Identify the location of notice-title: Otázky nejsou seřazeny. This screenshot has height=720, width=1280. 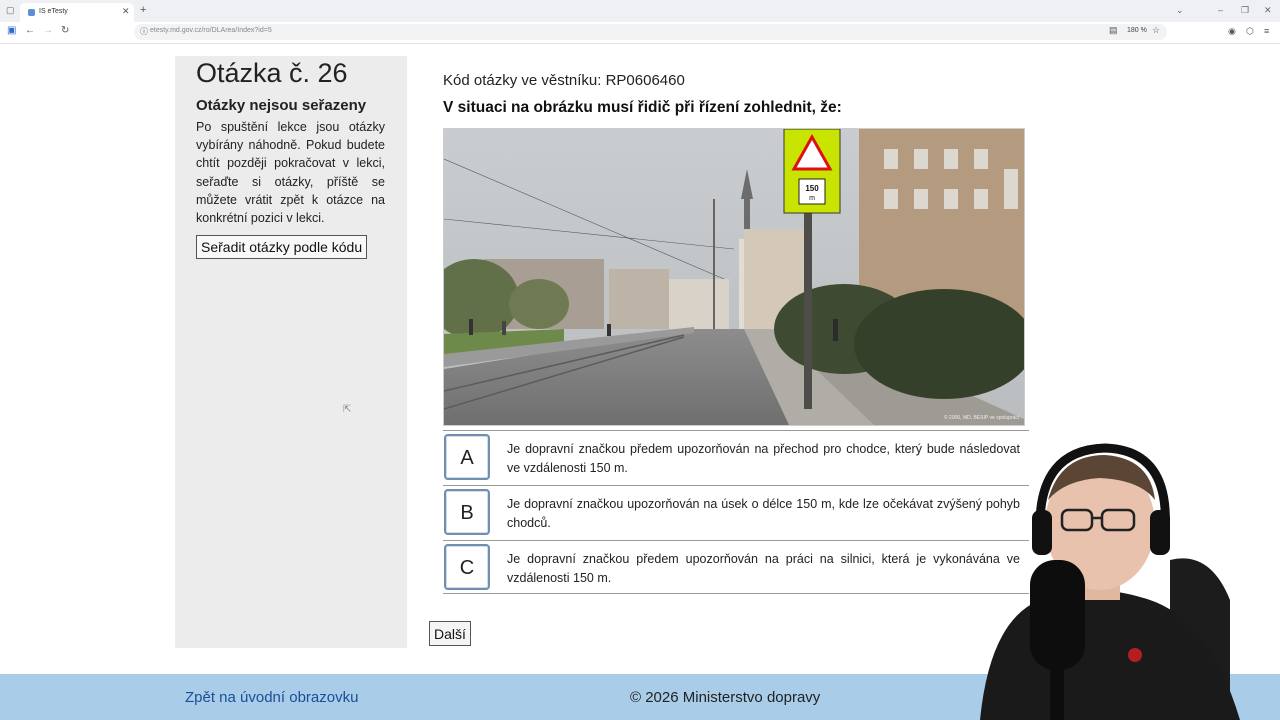
(281, 105).